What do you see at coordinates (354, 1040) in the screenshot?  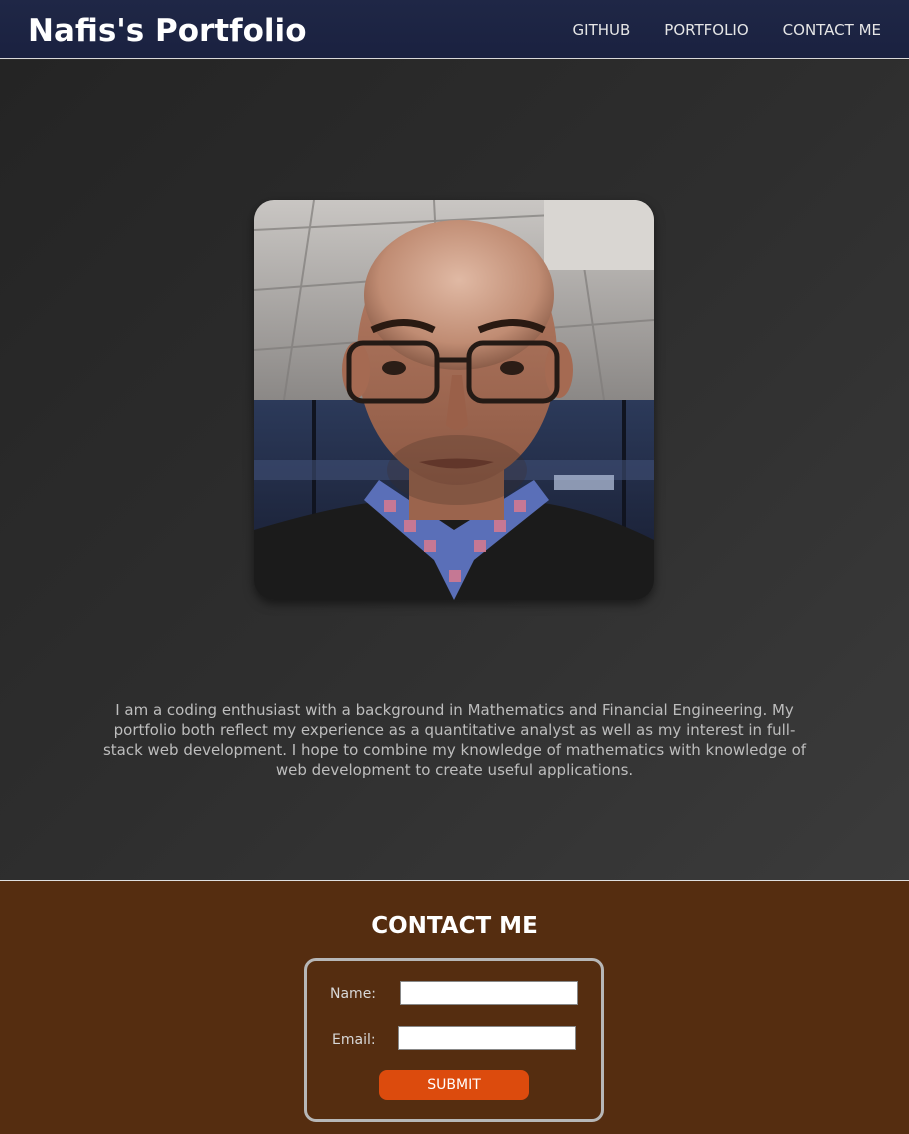 I see `email-label: Email:` at bounding box center [354, 1040].